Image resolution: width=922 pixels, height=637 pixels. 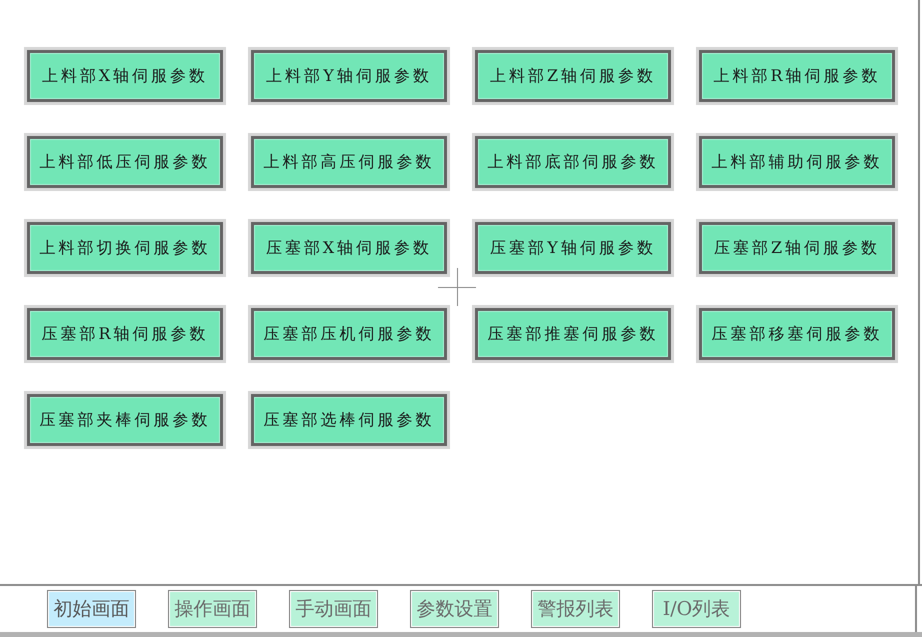 I want to click on nav-tab: I/O列表, so click(x=696, y=609).